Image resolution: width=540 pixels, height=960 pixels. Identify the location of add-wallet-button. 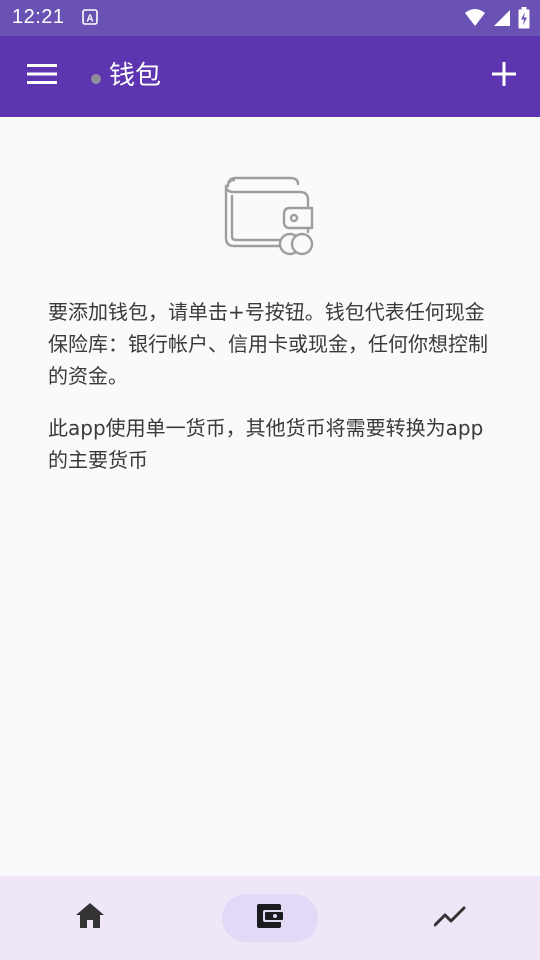
(504, 76).